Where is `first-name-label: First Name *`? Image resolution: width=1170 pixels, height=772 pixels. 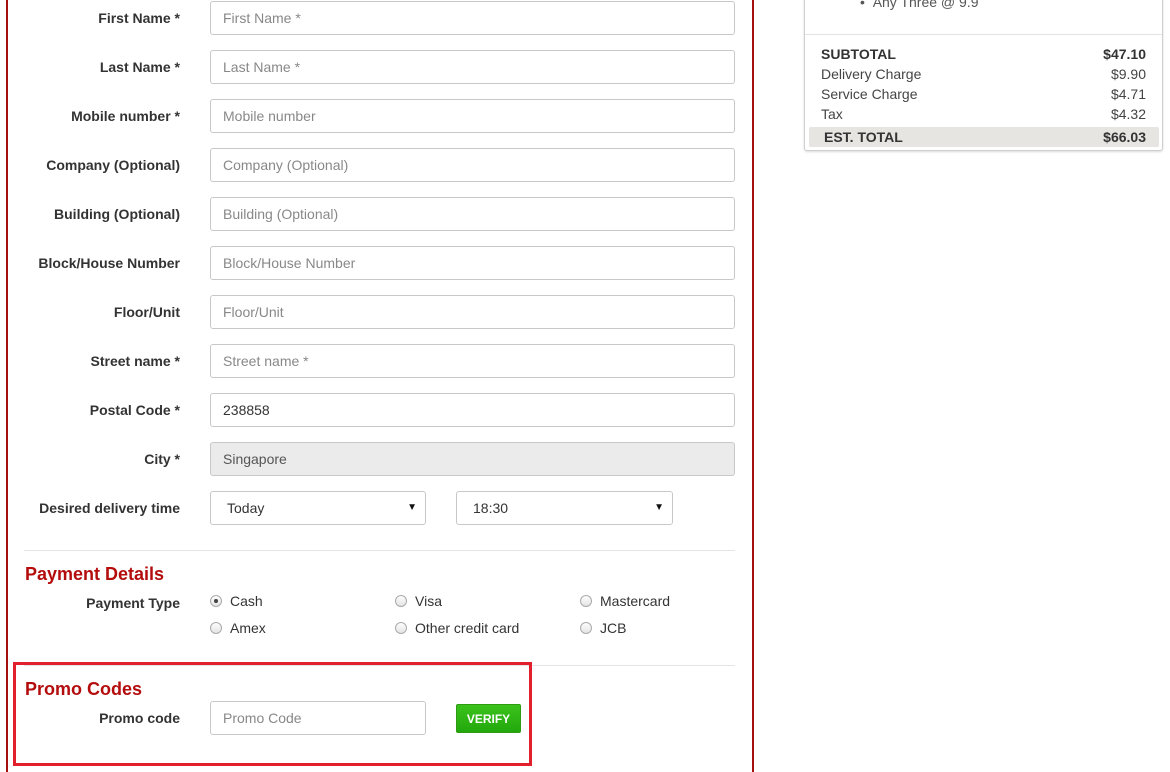
first-name-label: First Name * is located at coordinates (139, 18).